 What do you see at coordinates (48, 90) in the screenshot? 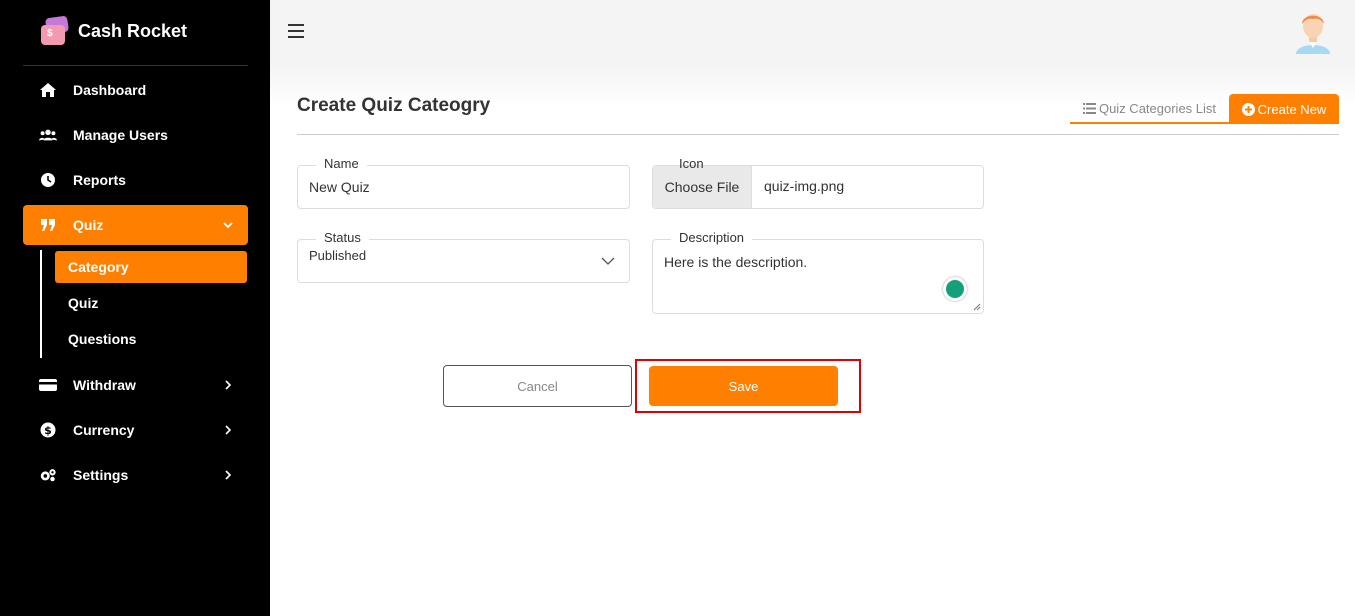
I see `home-icon` at bounding box center [48, 90].